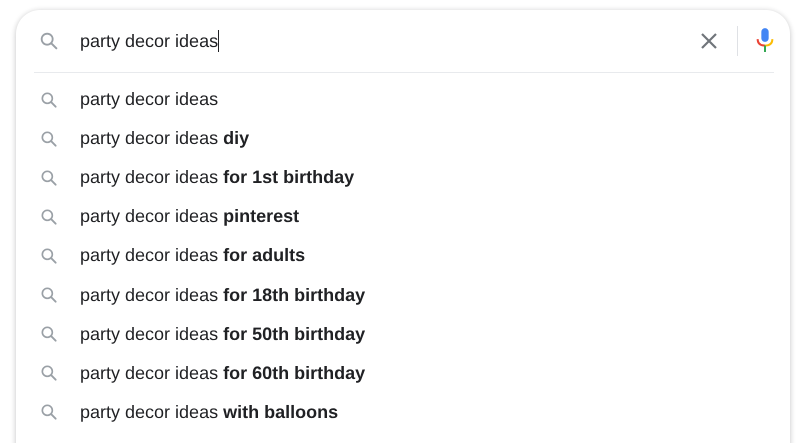  What do you see at coordinates (190, 217) in the screenshot?
I see `suggestion-item: party decor ideas pinterest` at bounding box center [190, 217].